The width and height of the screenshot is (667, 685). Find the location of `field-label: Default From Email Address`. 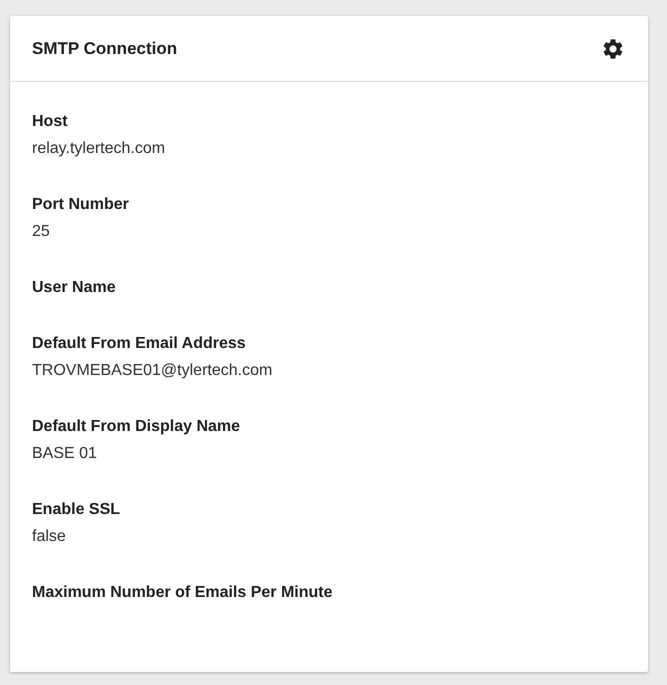

field-label: Default From Email Address is located at coordinates (139, 344).